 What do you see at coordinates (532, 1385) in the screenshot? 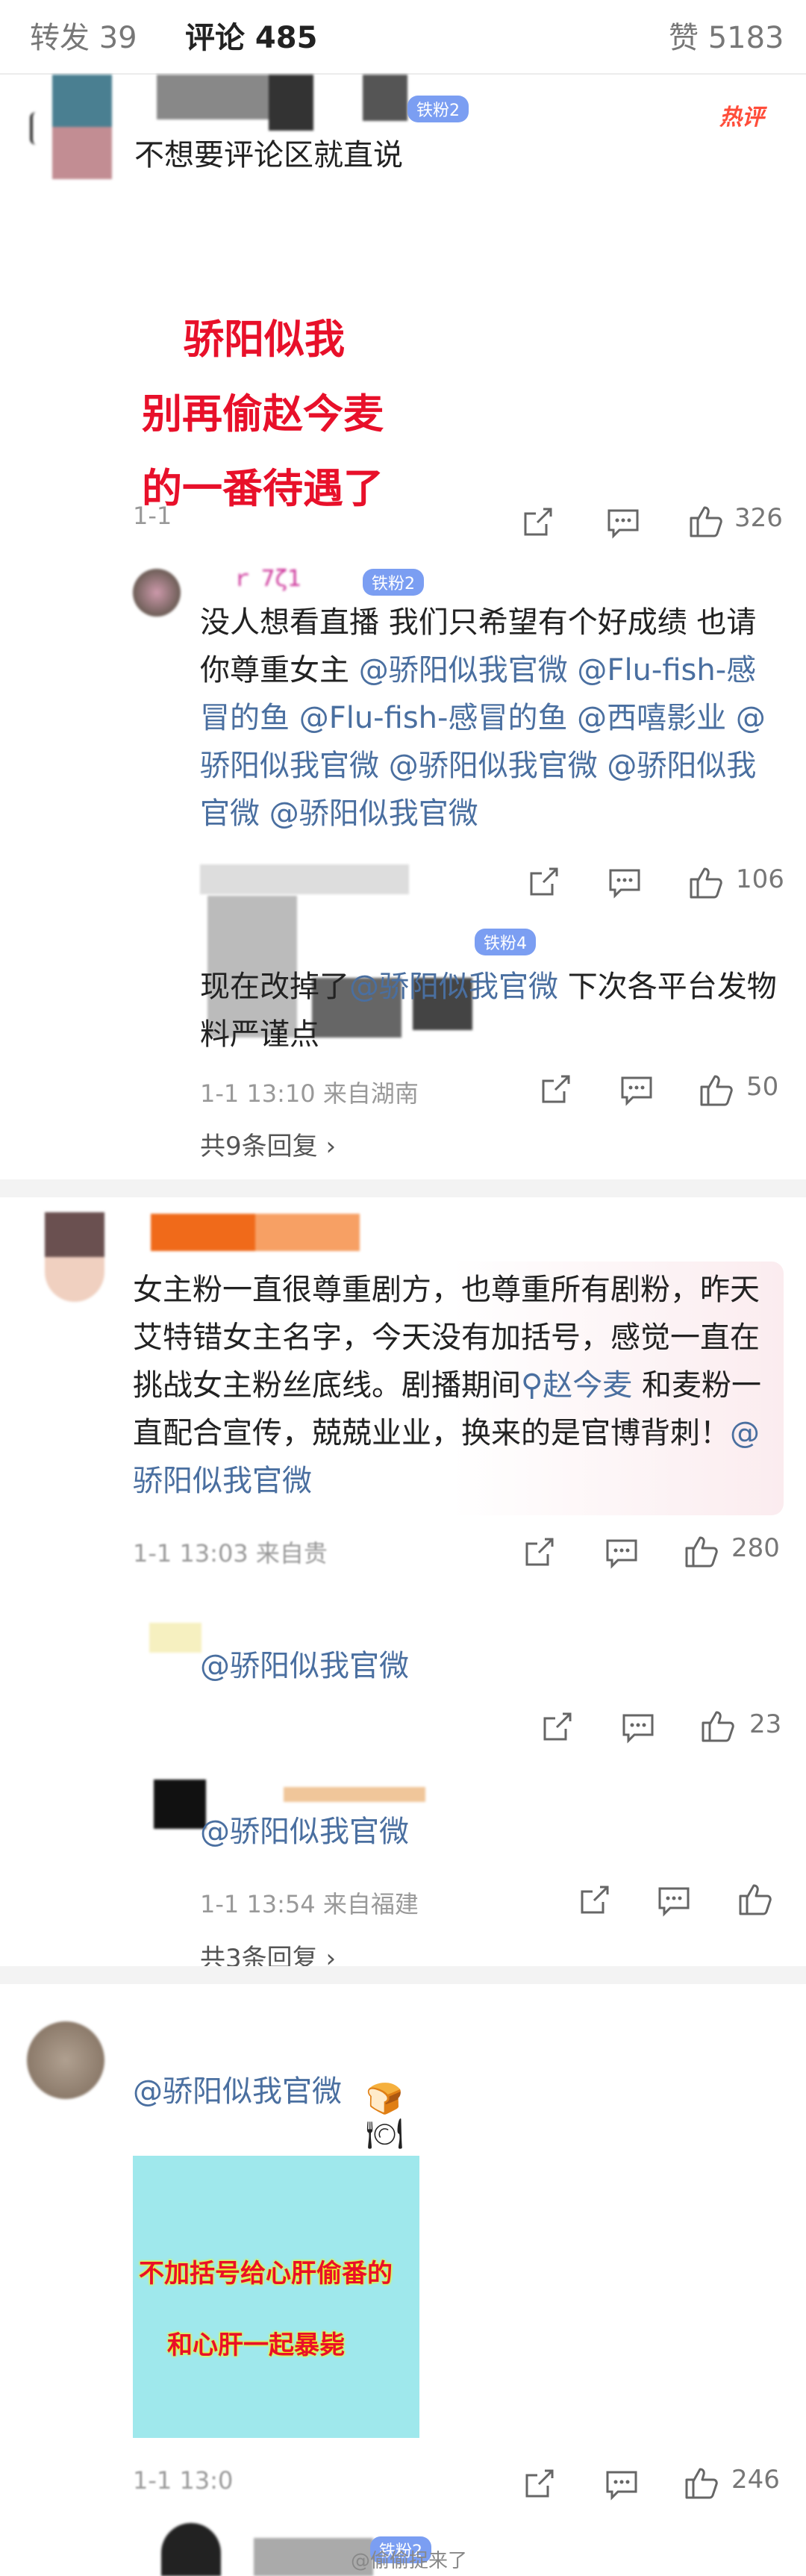
I see `search-icon: ⚲` at bounding box center [532, 1385].